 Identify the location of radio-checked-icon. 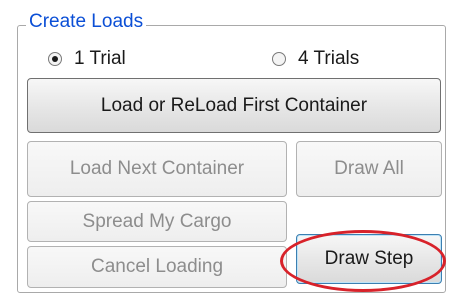
(55, 59).